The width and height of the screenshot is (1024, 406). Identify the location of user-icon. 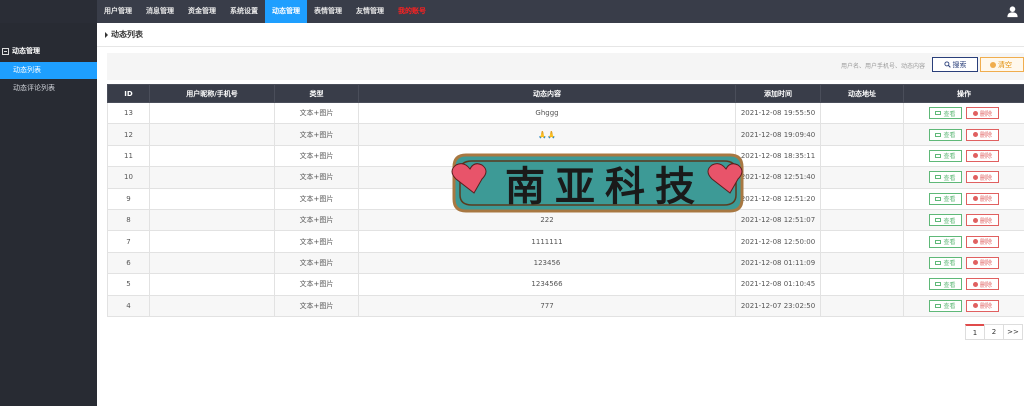
(1012, 11).